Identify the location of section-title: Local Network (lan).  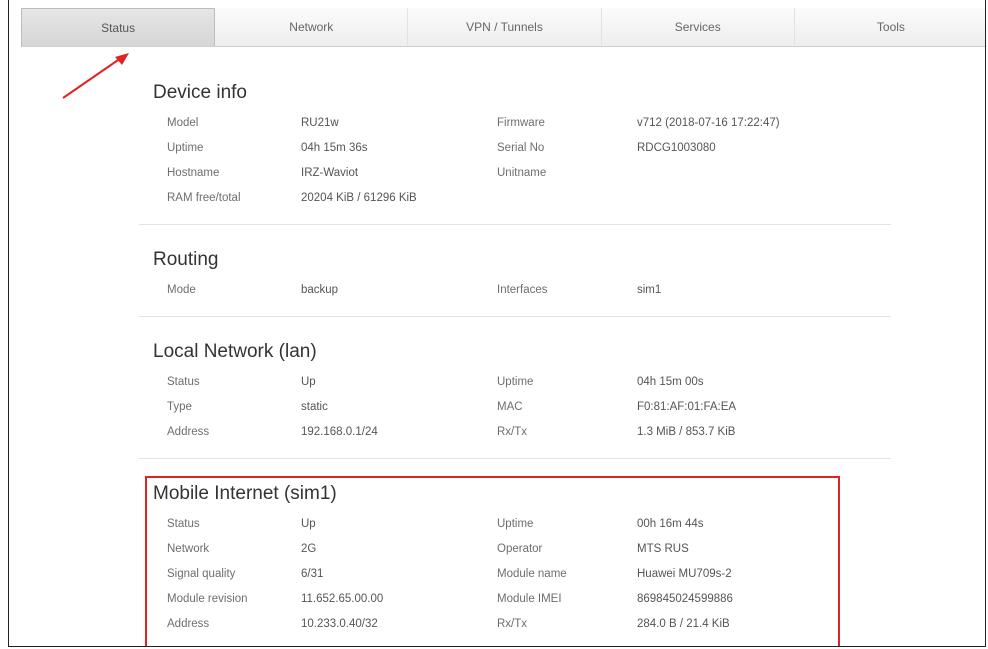
(235, 351).